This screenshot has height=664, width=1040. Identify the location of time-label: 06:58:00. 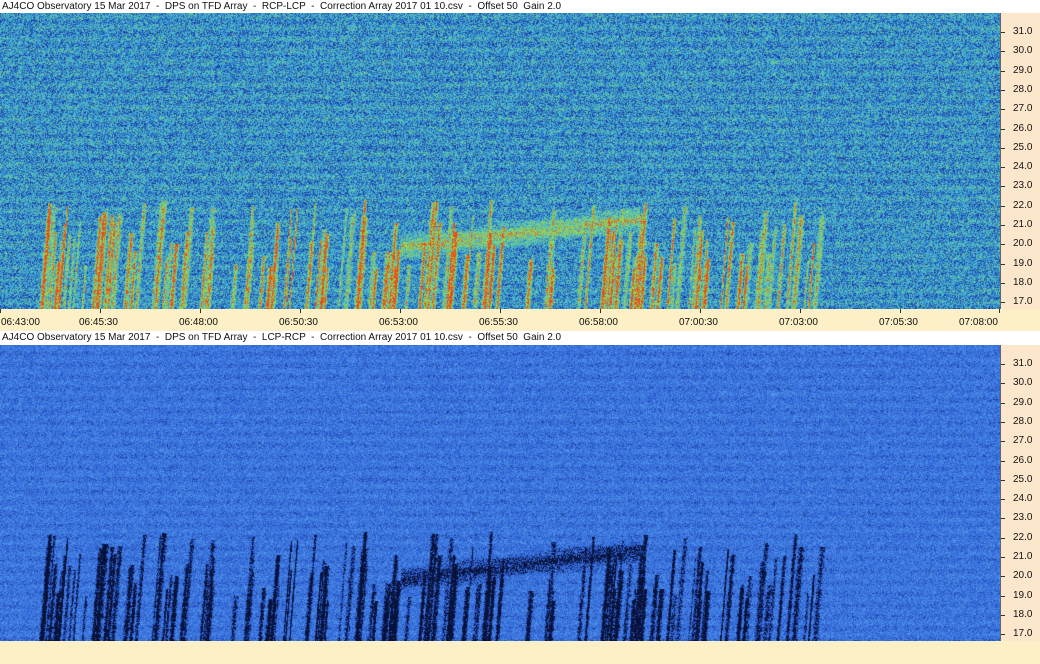
(598, 322).